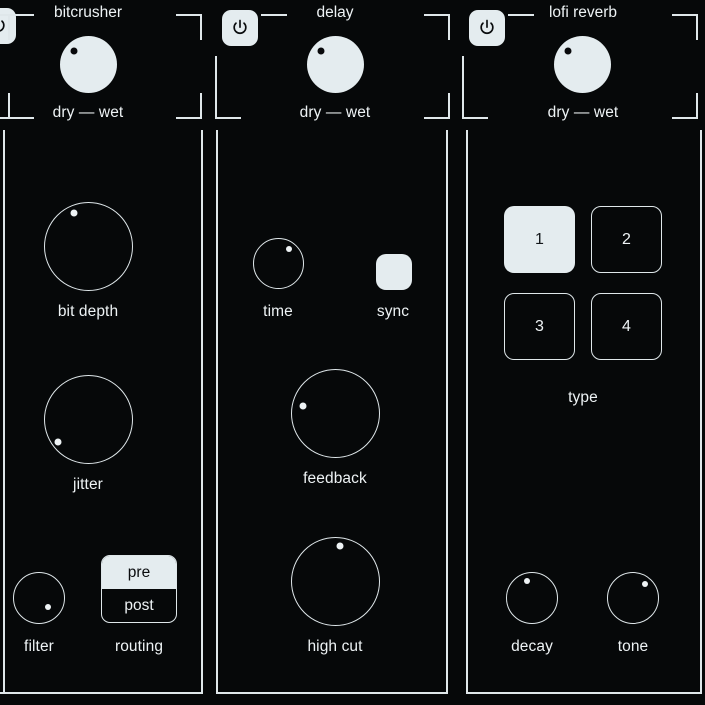 Image resolution: width=705 pixels, height=705 pixels. Describe the element at coordinates (335, 478) in the screenshot. I see `label-feedback: feedback` at that location.